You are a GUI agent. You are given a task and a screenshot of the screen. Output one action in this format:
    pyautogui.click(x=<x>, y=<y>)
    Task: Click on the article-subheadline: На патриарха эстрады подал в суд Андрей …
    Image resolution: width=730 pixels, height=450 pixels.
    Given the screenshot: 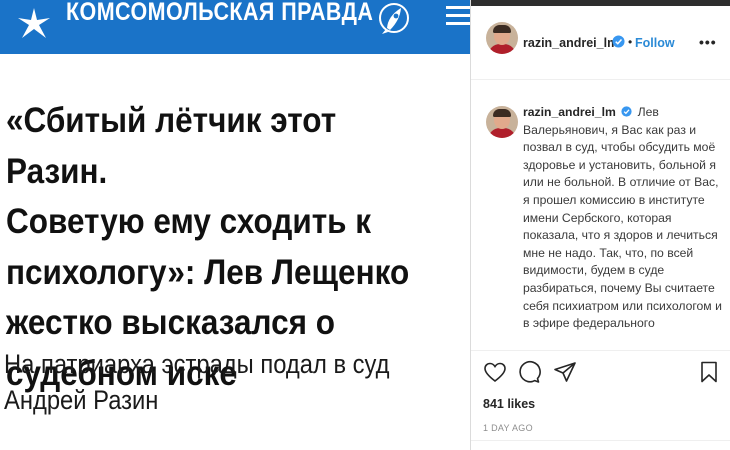 What is the action you would take?
    pyautogui.click(x=211, y=382)
    